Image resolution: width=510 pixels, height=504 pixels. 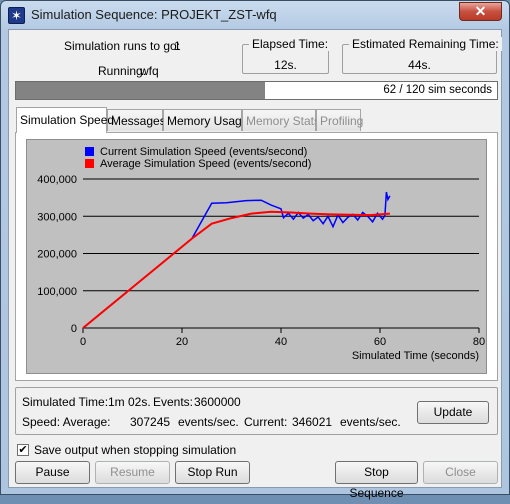 I want to click on runs-to-go-value: 1, so click(x=177, y=46).